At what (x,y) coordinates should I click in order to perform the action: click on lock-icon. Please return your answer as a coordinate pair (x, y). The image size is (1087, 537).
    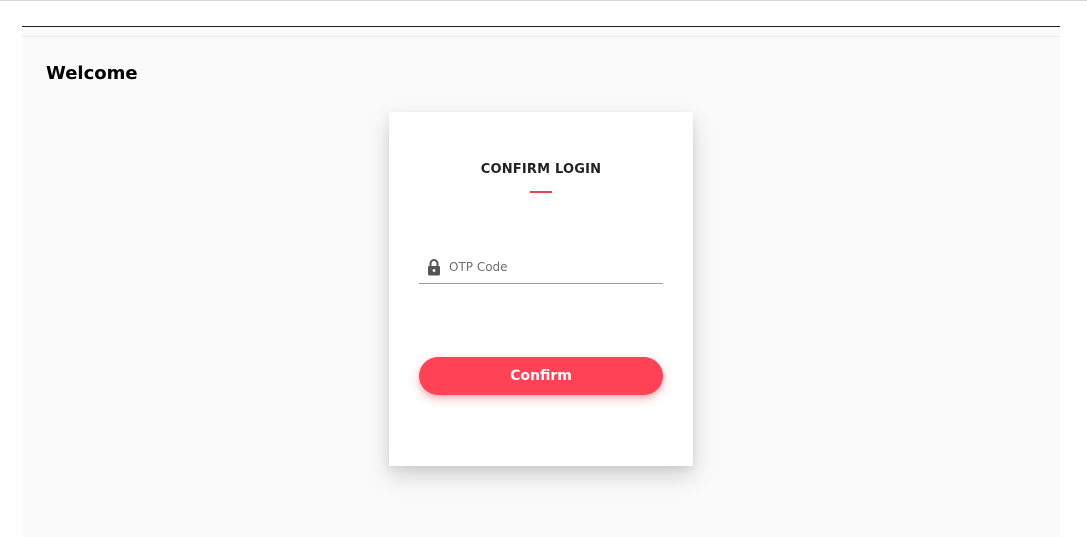
    Looking at the image, I should click on (434, 267).